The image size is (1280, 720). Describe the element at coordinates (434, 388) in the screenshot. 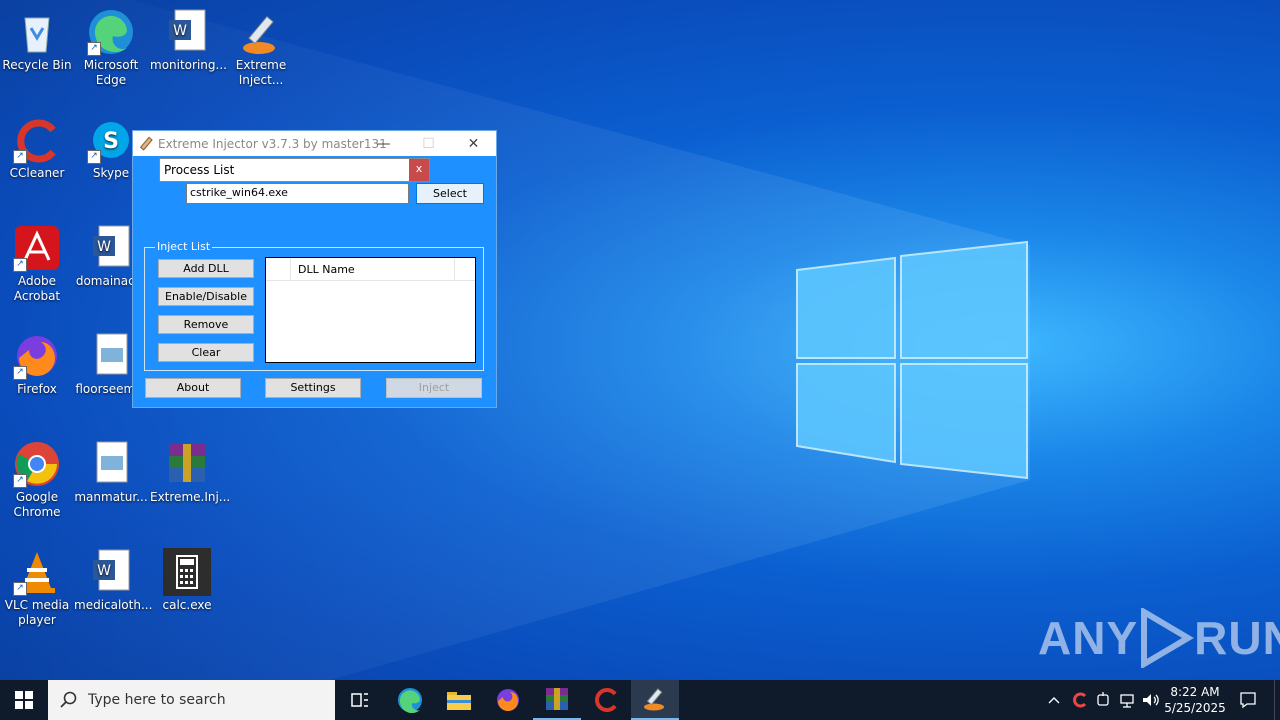

I see `inject-button: Inject` at that location.